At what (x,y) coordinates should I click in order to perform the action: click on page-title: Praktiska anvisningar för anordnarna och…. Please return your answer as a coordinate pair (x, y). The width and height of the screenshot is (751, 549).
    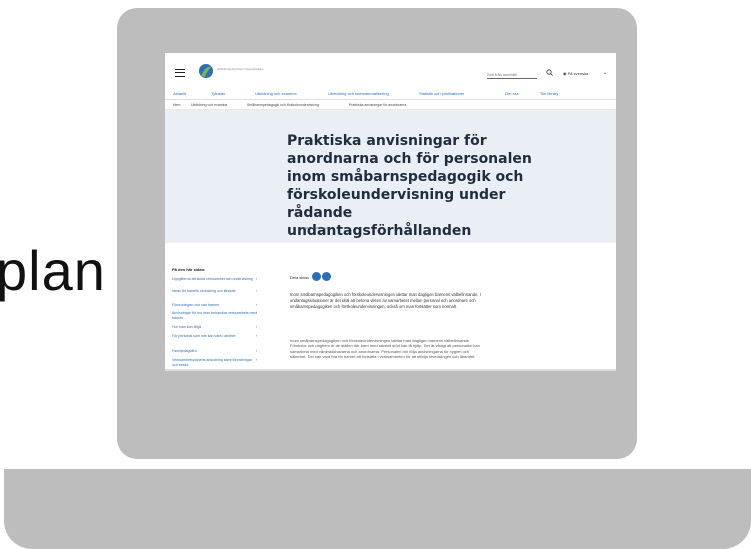
    Looking at the image, I should click on (409, 186).